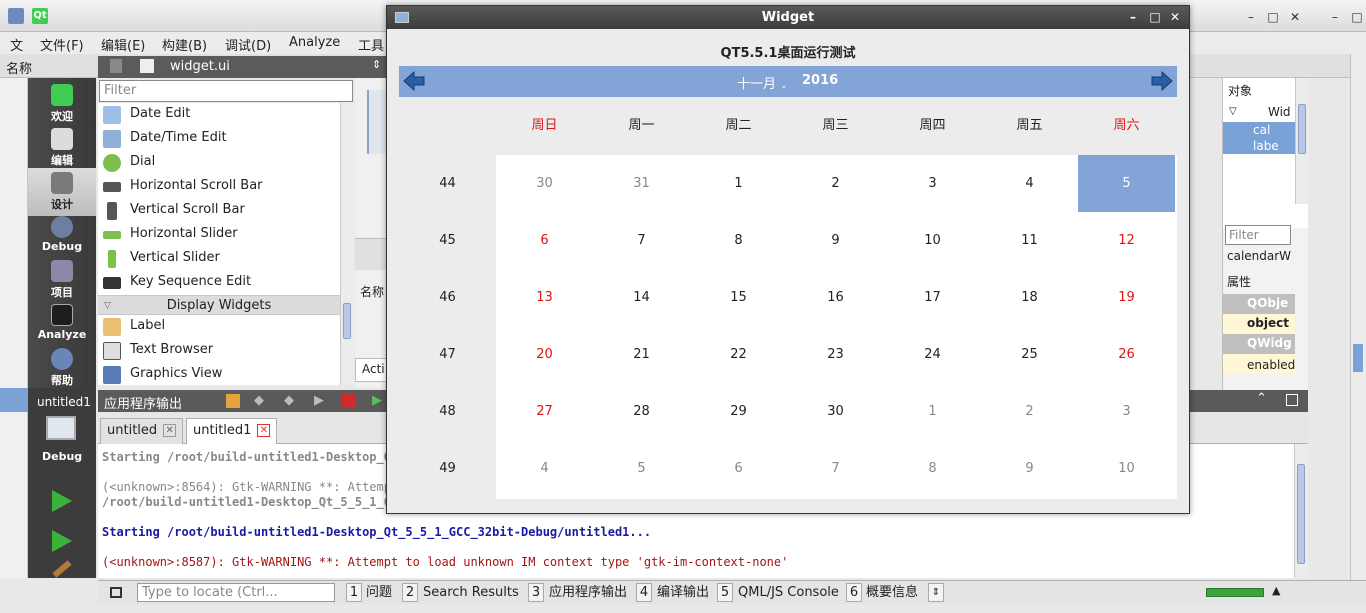 Image resolution: width=1366 pixels, height=613 pixels. Describe the element at coordinates (219, 235) in the screenshot. I see `list-item: Horizontal Slider` at that location.